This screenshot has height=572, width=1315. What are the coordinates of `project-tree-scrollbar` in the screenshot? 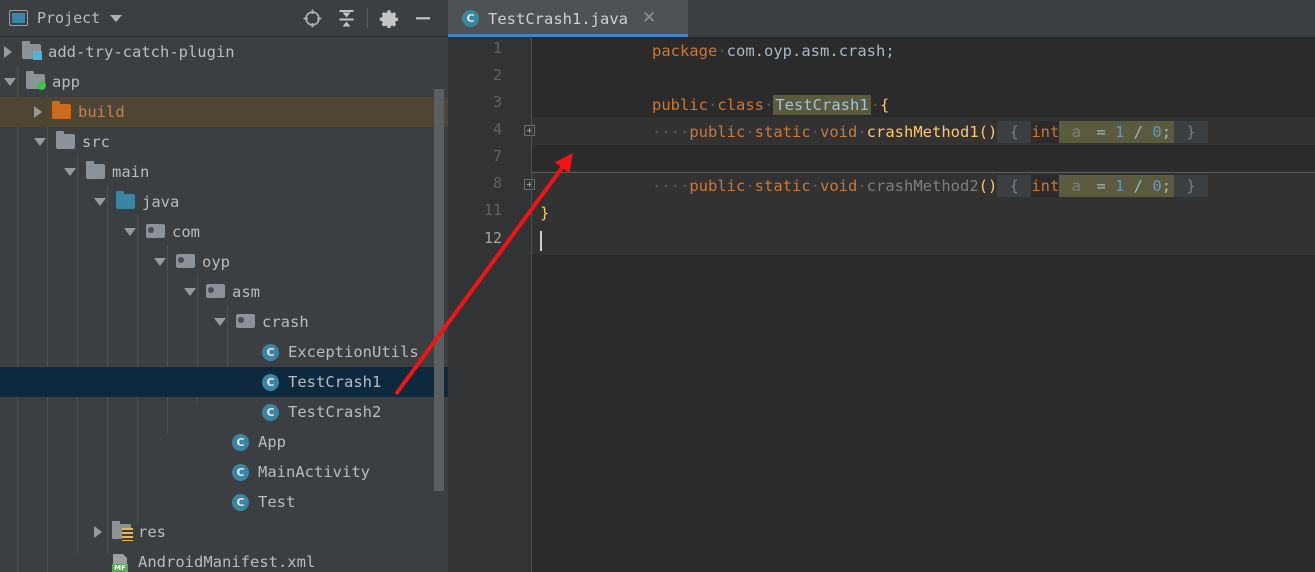 It's located at (439, 290).